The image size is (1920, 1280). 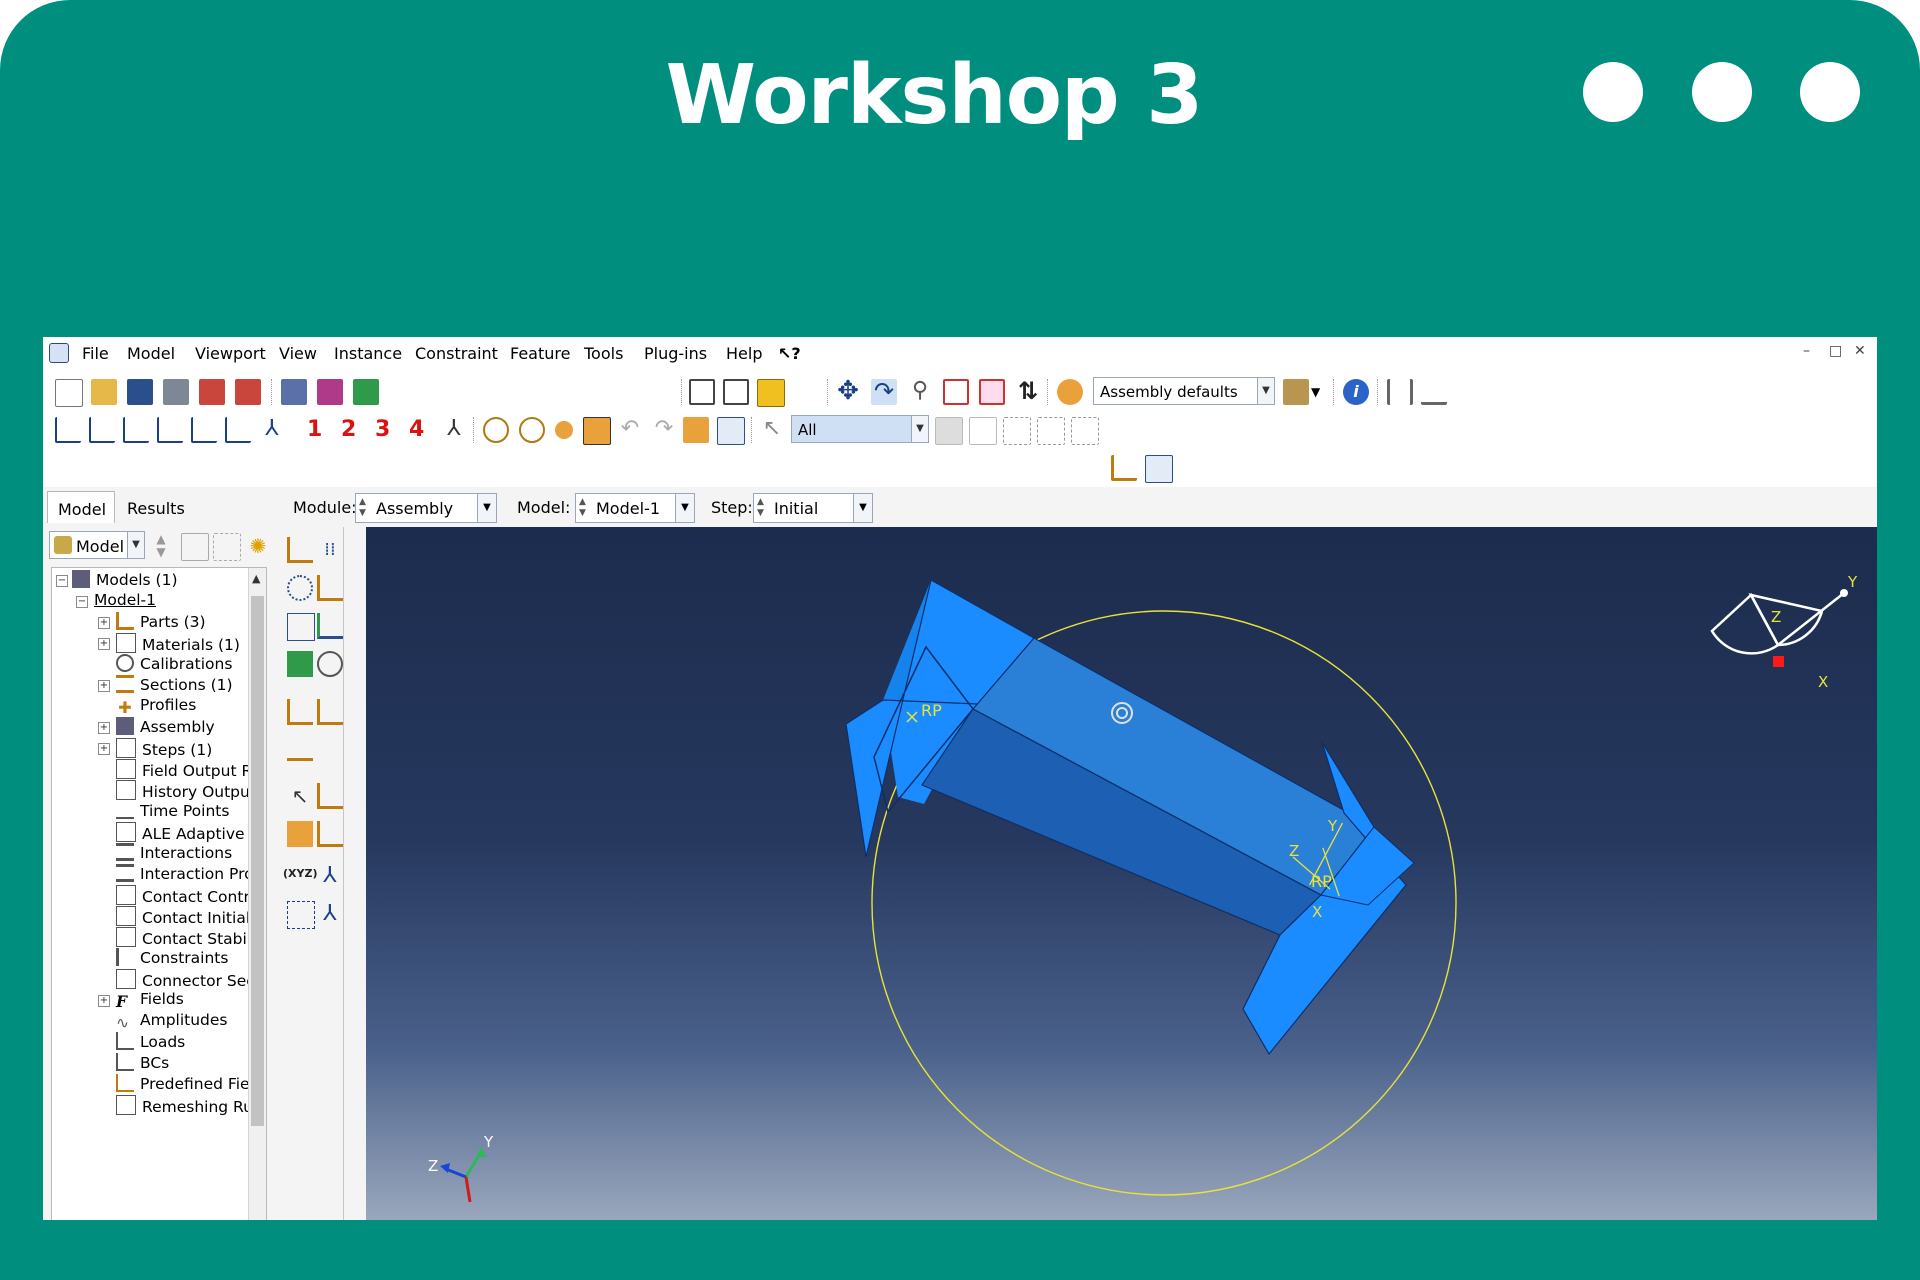 I want to click on tree-item-interaction-properties: Interaction Pro, so click(x=185, y=875).